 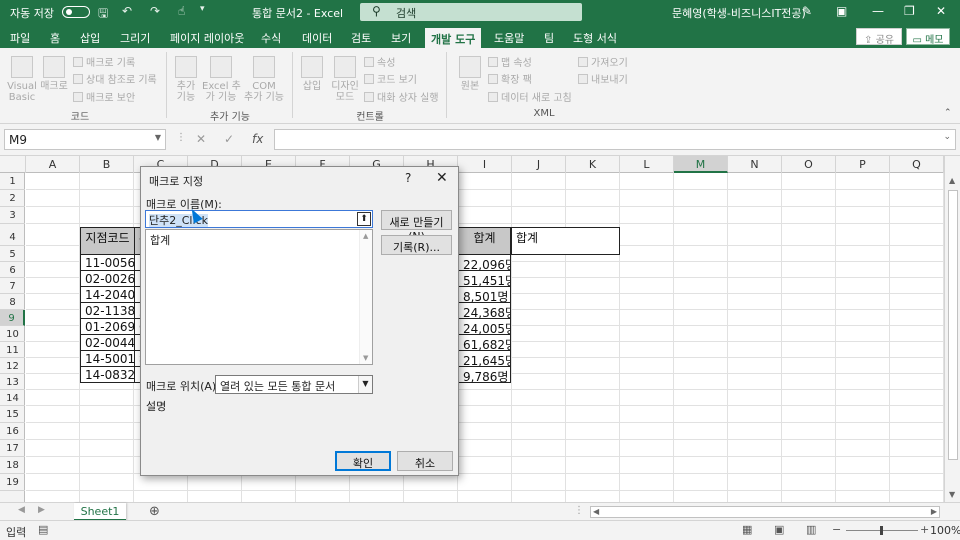 What do you see at coordinates (934, 511) in the screenshot?
I see `scroll-right-icon: ▶` at bounding box center [934, 511].